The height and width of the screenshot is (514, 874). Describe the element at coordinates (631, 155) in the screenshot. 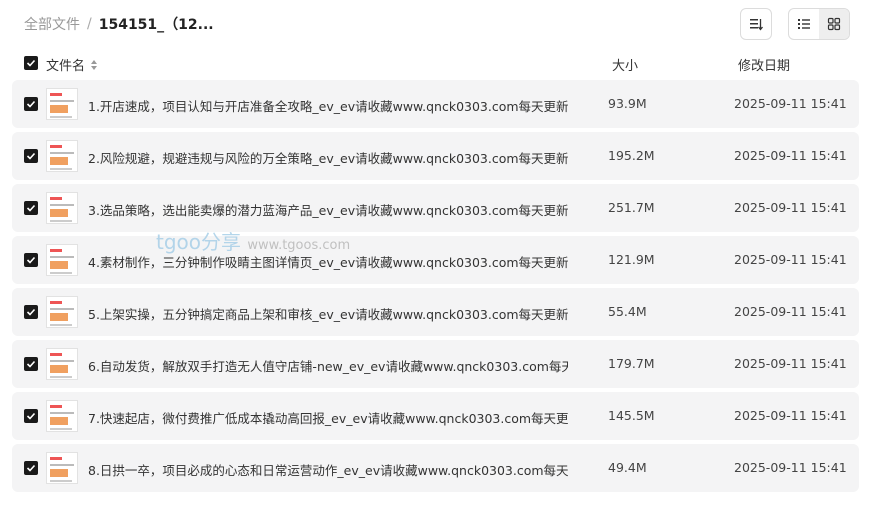

I see `file-size: 195.2M` at that location.